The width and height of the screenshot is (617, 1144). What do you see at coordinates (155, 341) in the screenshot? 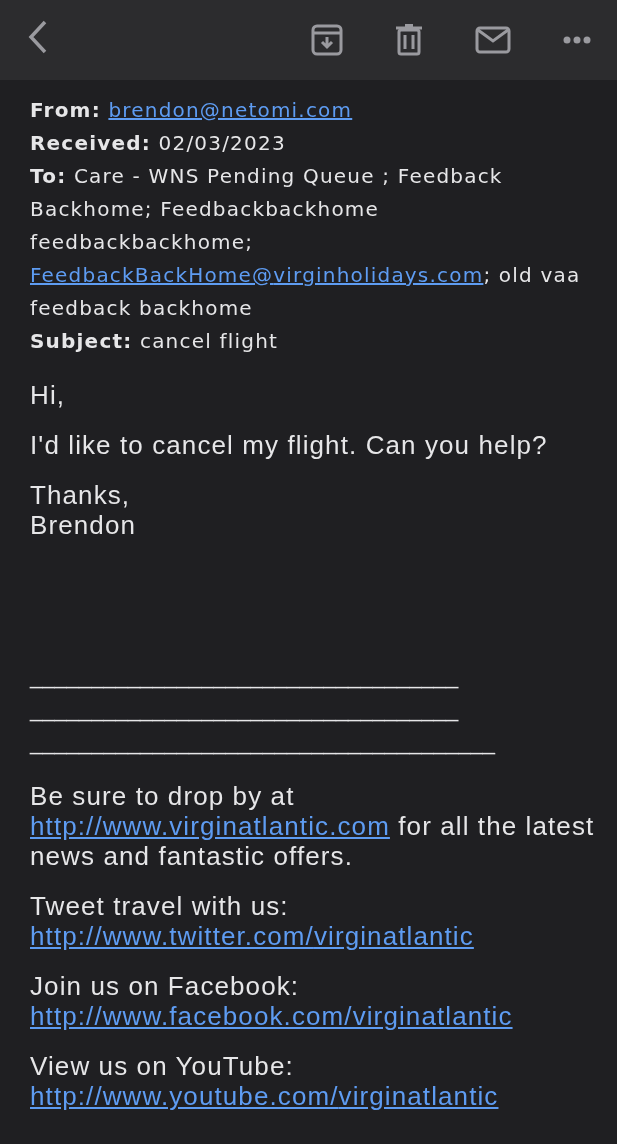
I see `header-line: Subject: cancel flight` at bounding box center [155, 341].